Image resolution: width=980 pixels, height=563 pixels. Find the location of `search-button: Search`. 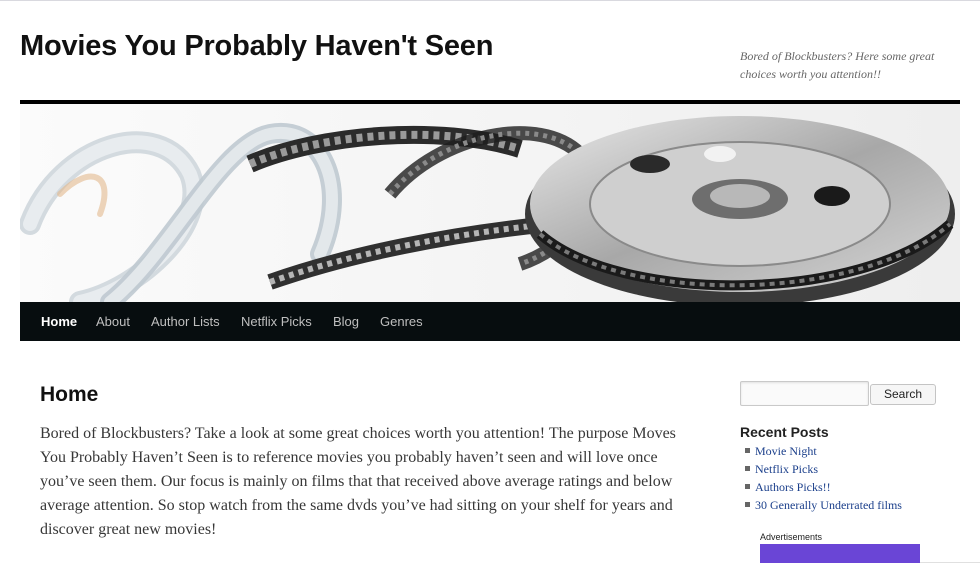

search-button: Search is located at coordinates (903, 394).